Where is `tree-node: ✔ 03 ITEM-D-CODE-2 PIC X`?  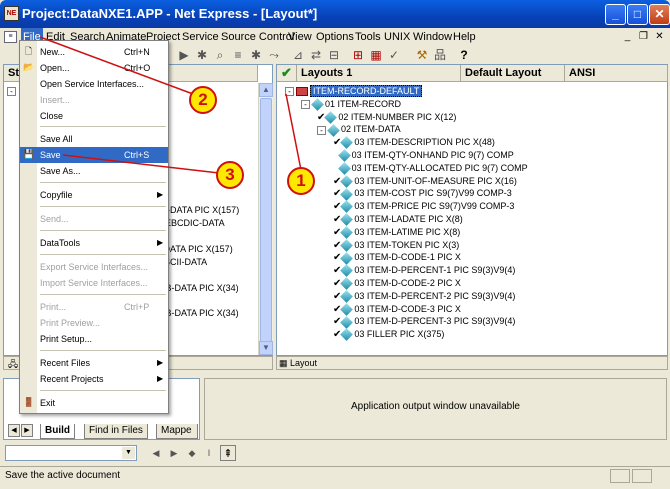 tree-node: ✔ 03 ITEM-D-CODE-2 PIC X is located at coordinates (397, 283).